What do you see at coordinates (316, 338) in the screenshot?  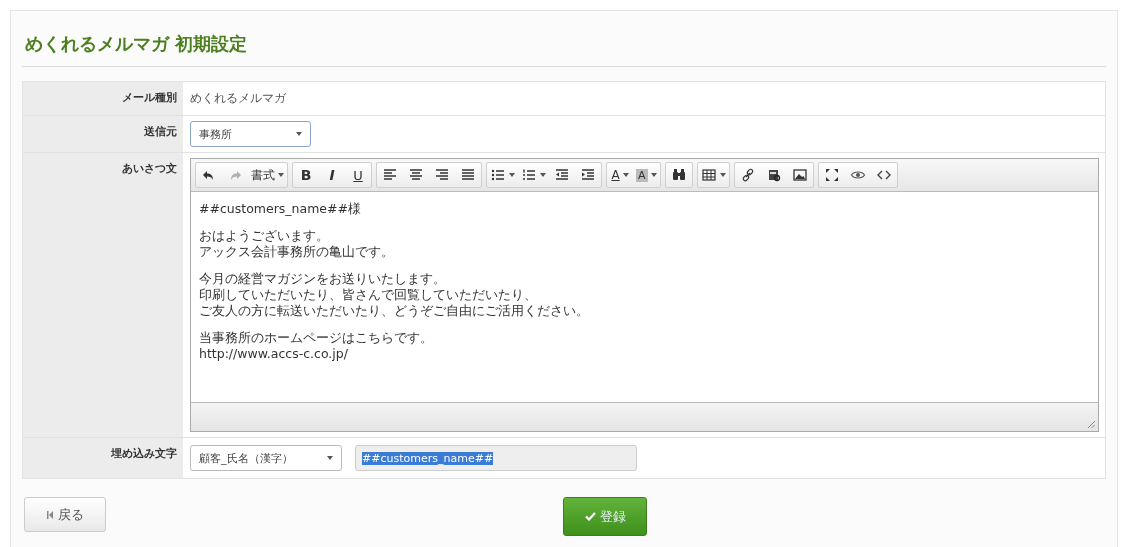 I see `text-line: 当事務所のホームページはこちらです。` at bounding box center [316, 338].